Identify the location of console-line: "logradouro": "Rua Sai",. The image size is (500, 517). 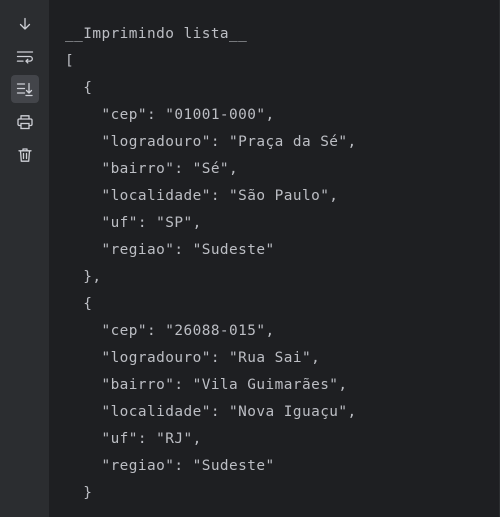
(193, 358).